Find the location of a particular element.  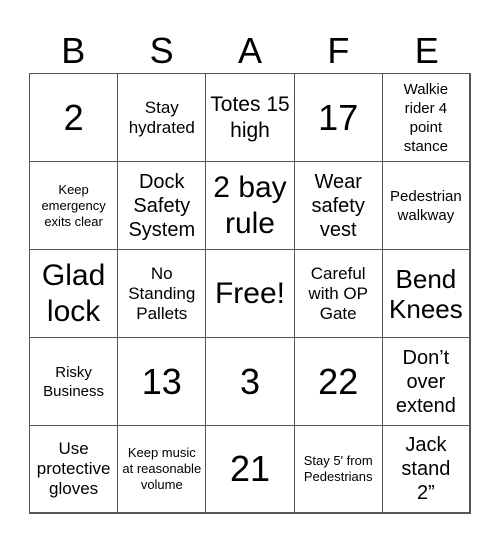

cell-text: Pedestrian walkway is located at coordinates (426, 205).